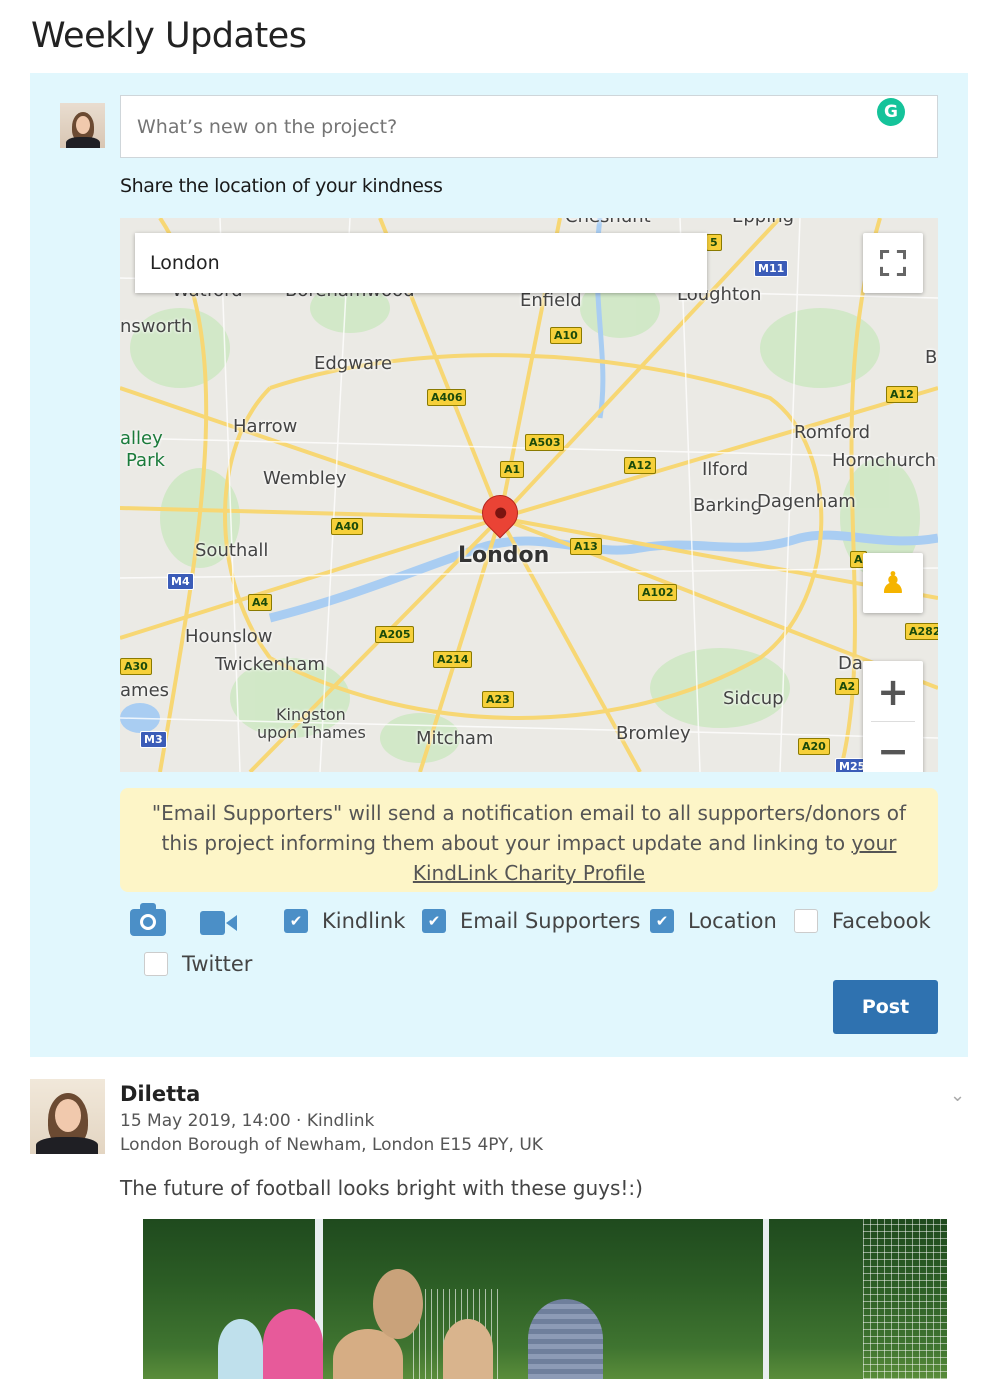 The width and height of the screenshot is (999, 1379). I want to click on road-shield: A2, so click(847, 686).